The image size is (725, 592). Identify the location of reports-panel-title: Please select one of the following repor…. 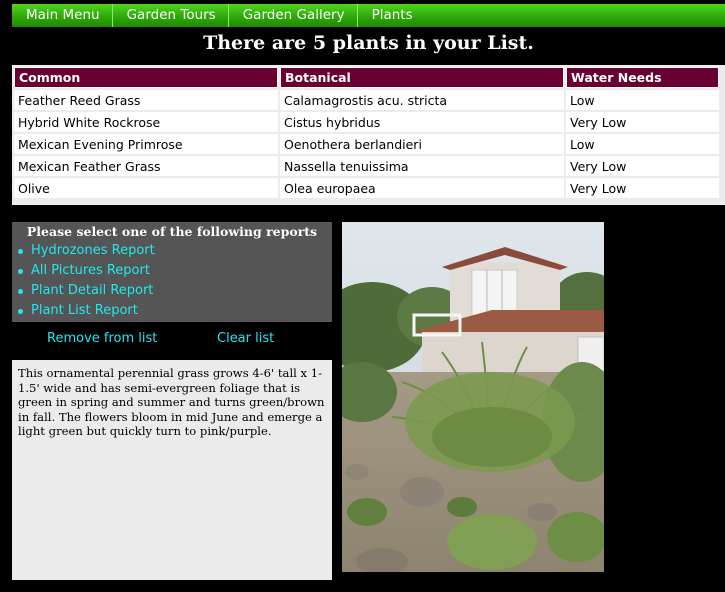
(172, 231).